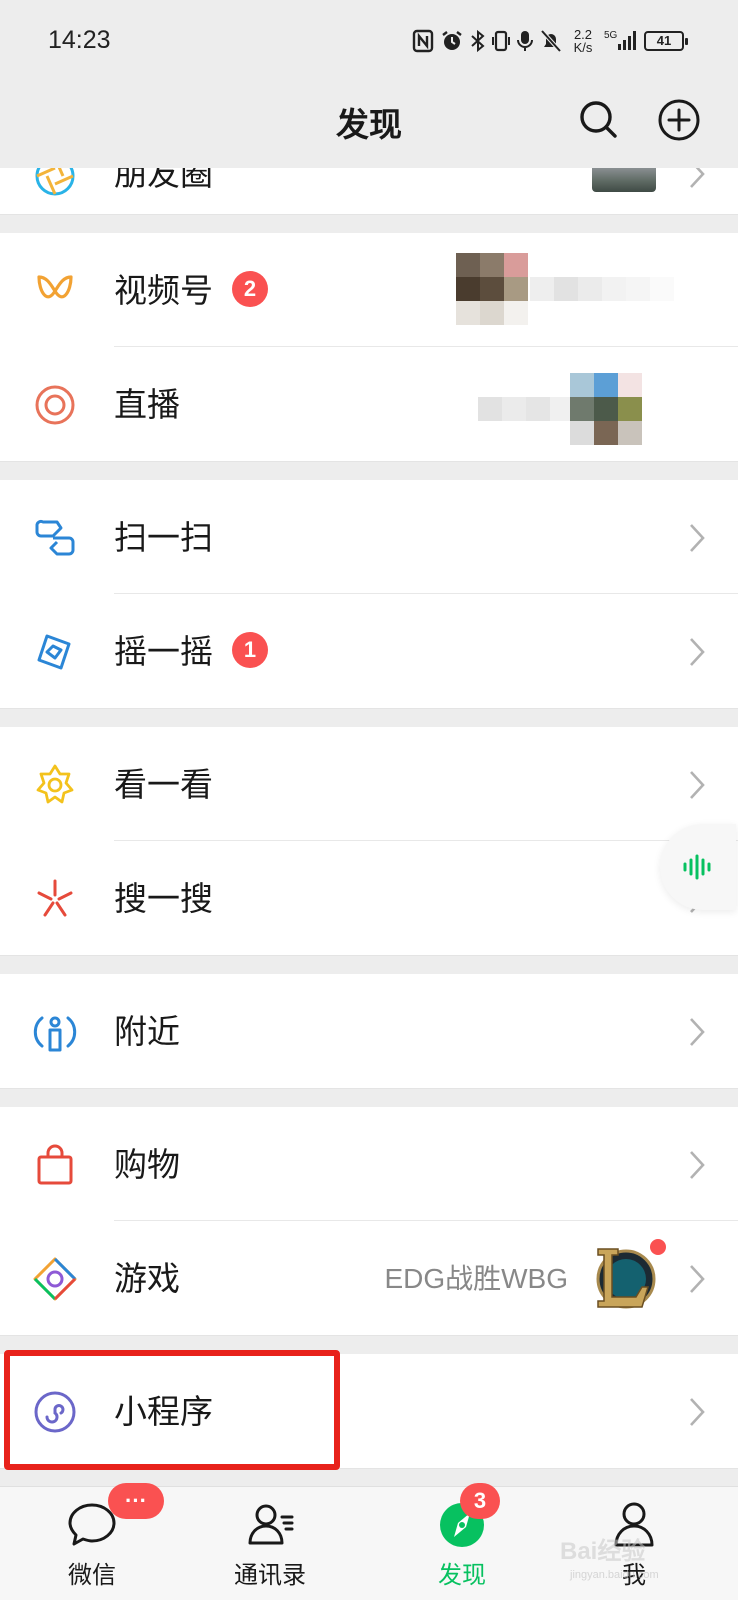 The width and height of the screenshot is (738, 1600). I want to click on row-games: 游戏 EDG战胜WBG, so click(369, 1278).